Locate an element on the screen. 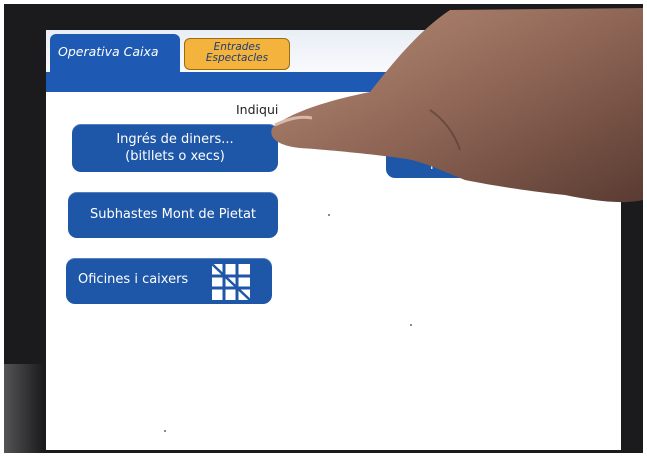 This screenshot has height=457, width=647. screen-glare is located at coordinates (24, 408).